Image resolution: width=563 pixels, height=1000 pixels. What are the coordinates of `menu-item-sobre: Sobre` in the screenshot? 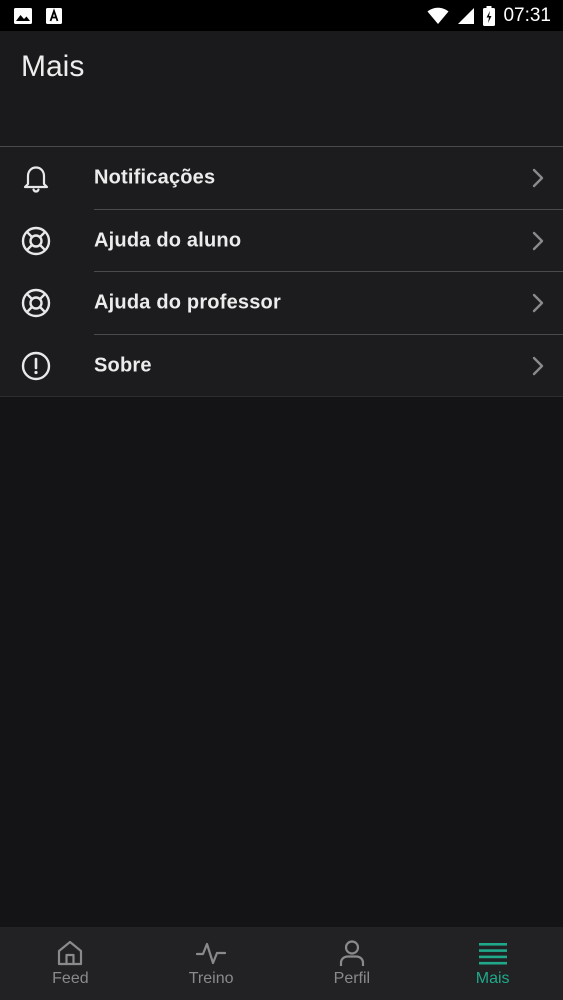 It's located at (281, 366).